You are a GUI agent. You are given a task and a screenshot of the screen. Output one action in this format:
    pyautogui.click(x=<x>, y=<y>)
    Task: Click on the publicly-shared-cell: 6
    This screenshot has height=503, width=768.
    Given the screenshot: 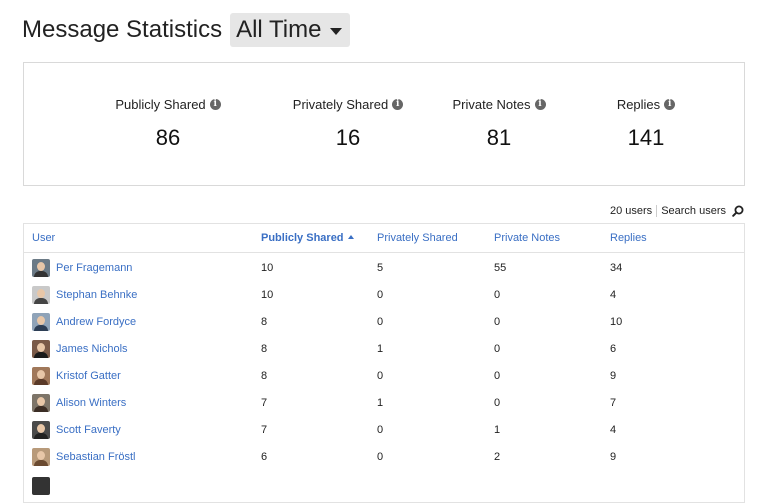 What is the action you would take?
    pyautogui.click(x=264, y=457)
    